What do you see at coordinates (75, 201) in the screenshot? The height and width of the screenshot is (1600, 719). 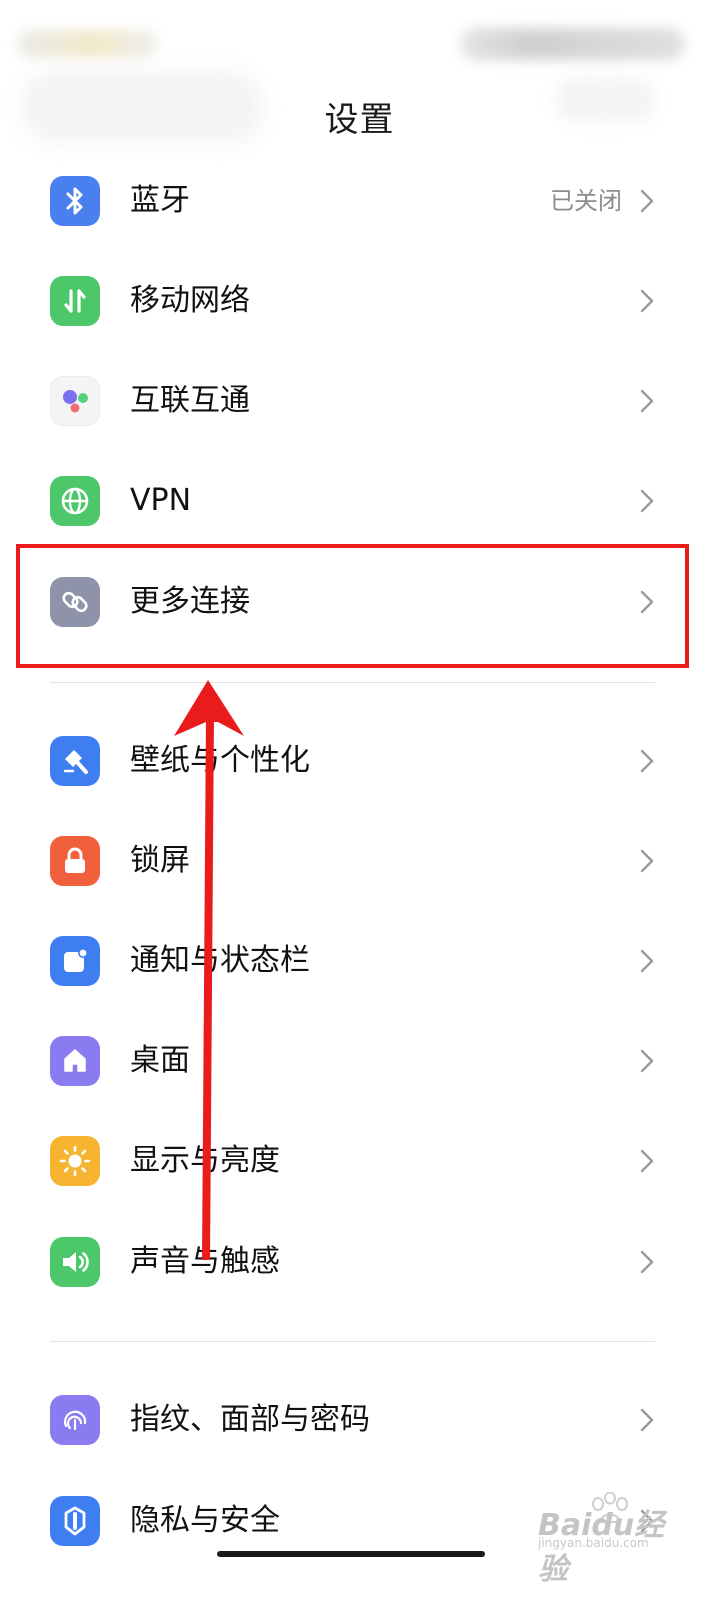 I see `bluetooth-icon` at bounding box center [75, 201].